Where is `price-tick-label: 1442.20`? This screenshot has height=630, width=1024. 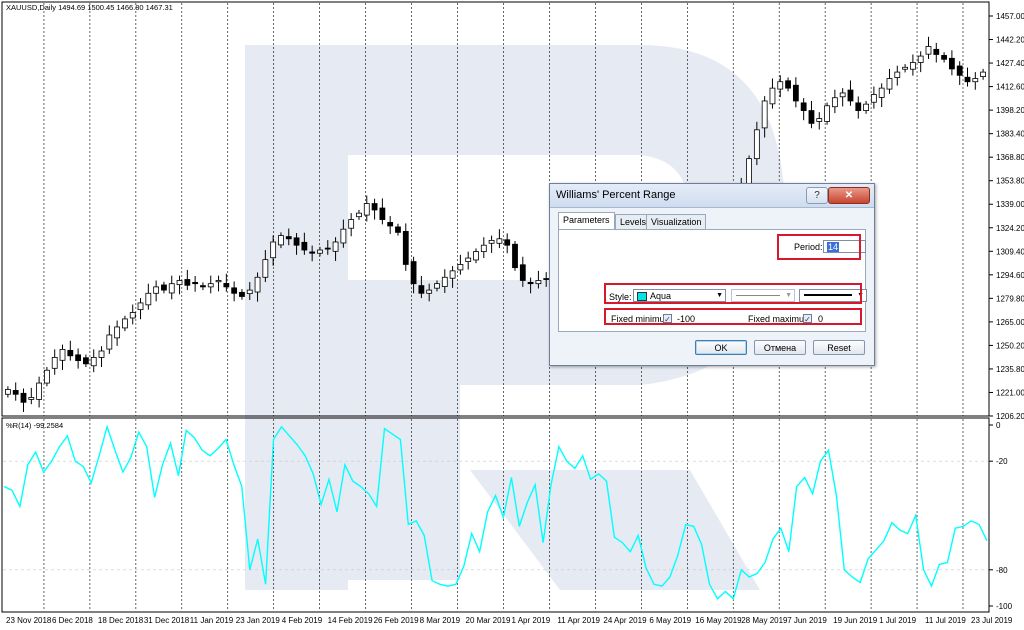
price-tick-label: 1442.20 is located at coordinates (1010, 40).